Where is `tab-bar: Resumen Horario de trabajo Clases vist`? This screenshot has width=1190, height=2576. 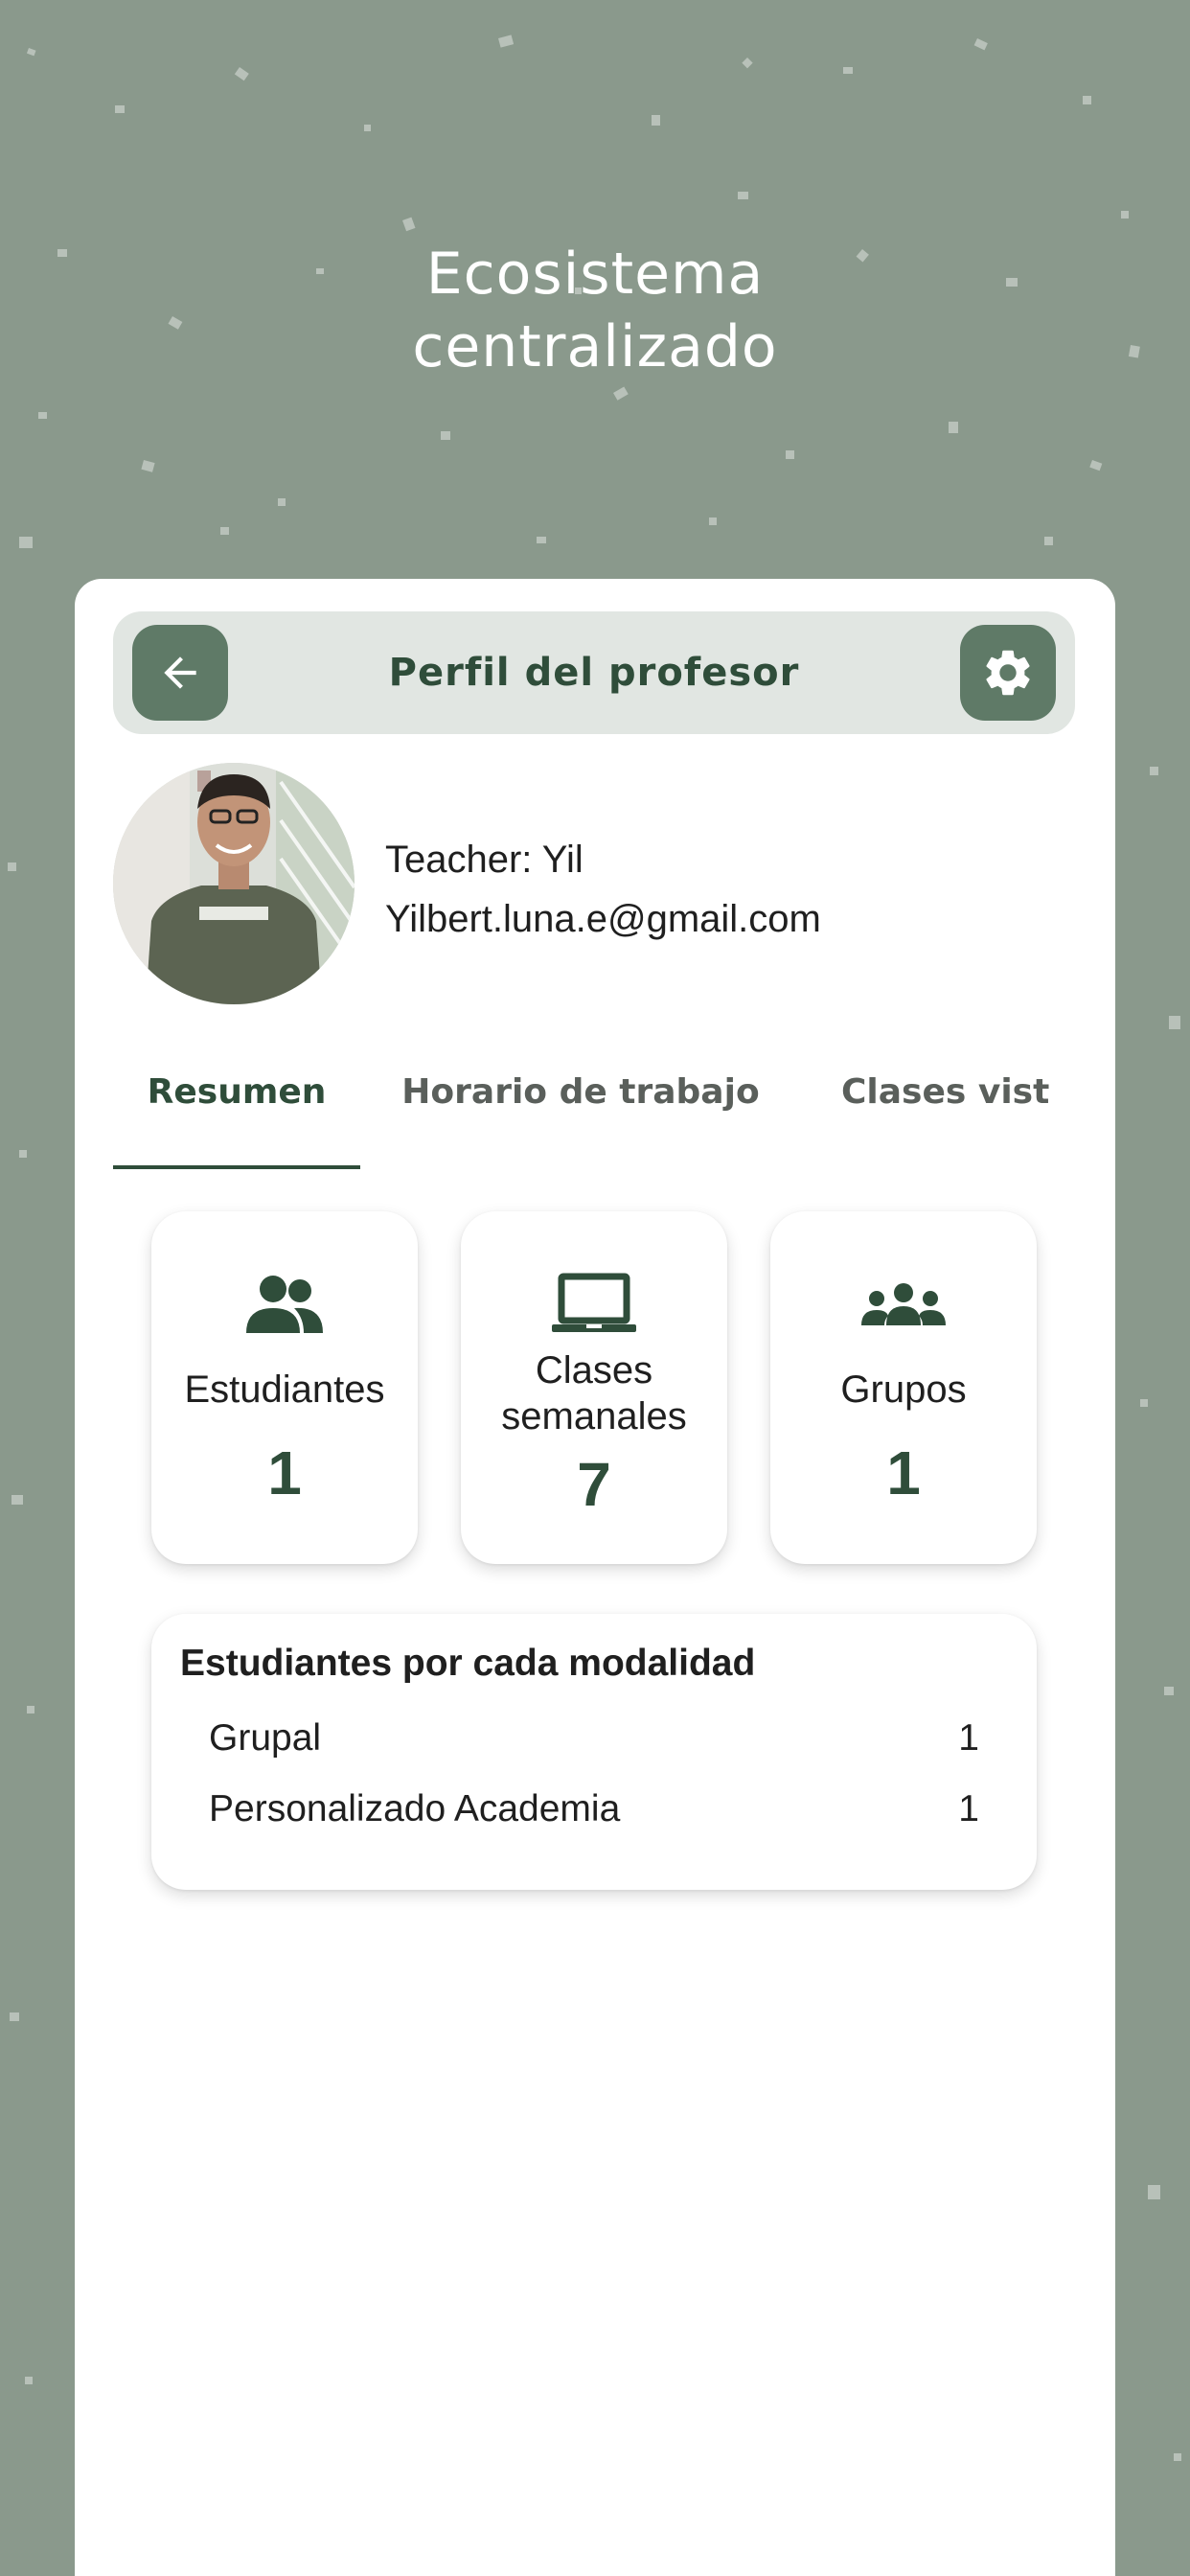
tab-bar: Resumen Horario de trabajo Clases vist is located at coordinates (594, 1104).